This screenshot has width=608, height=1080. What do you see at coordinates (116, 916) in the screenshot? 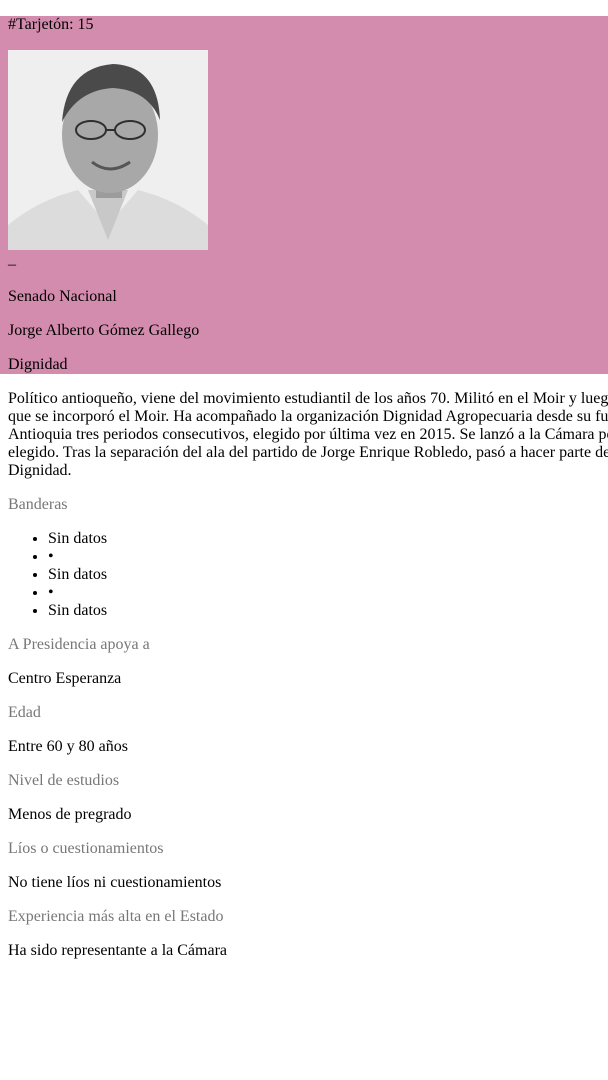
I see `experiencia-label: Experiencia más alta en el Estado` at bounding box center [116, 916].